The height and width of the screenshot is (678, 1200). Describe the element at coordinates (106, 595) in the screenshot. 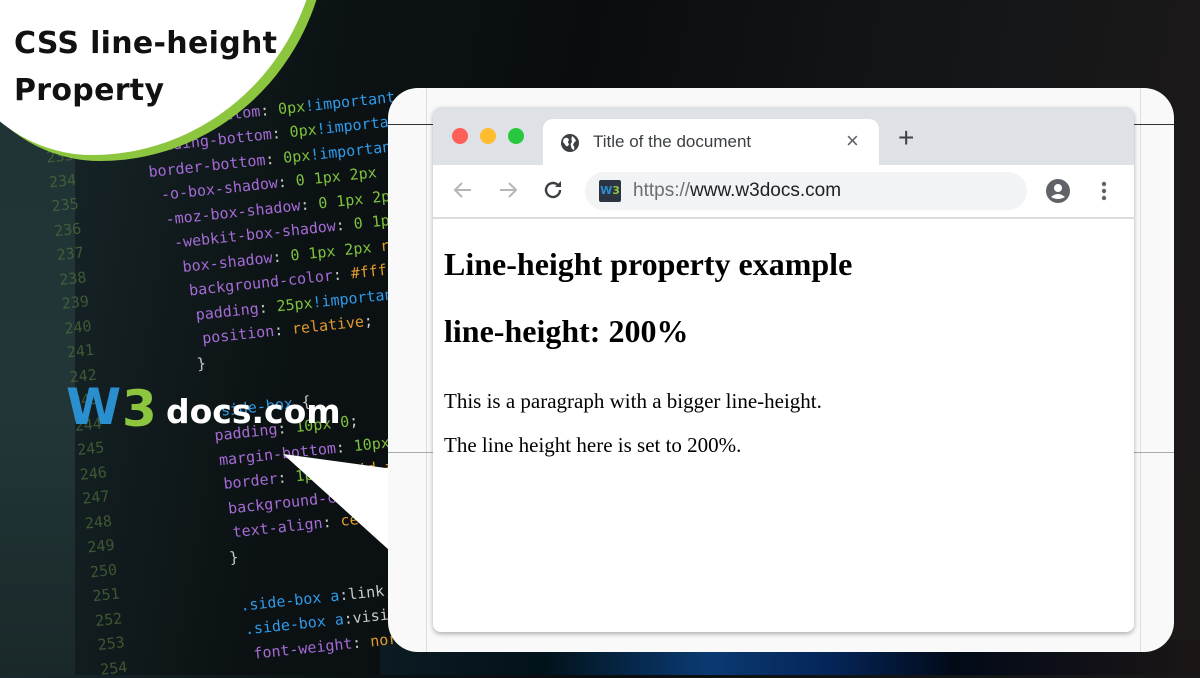

I see `line-number: 251` at that location.